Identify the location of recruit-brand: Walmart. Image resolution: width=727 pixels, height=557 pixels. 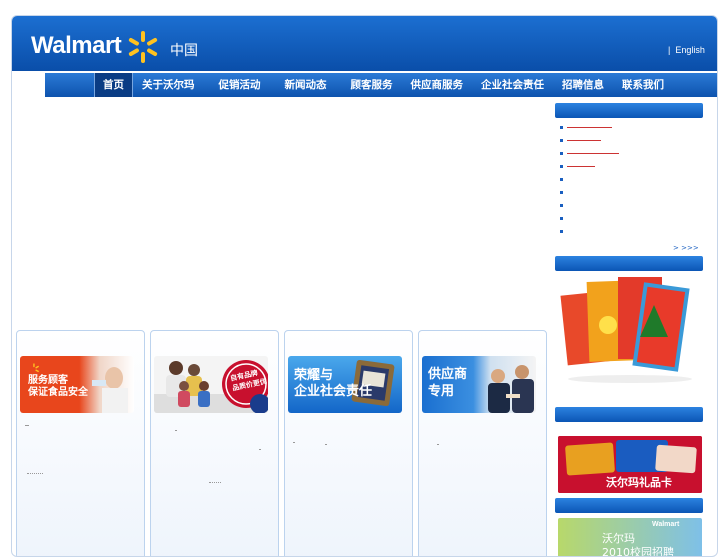
(666, 524).